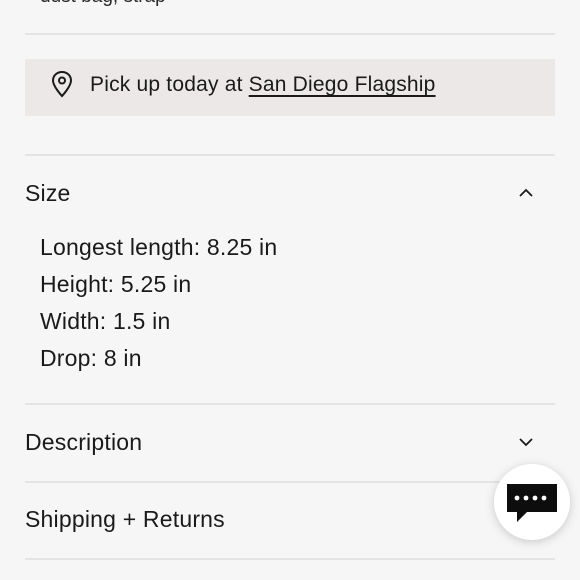 The width and height of the screenshot is (580, 580). What do you see at coordinates (125, 519) in the screenshot?
I see `shipping-accordion-title: Shipping + Returns` at bounding box center [125, 519].